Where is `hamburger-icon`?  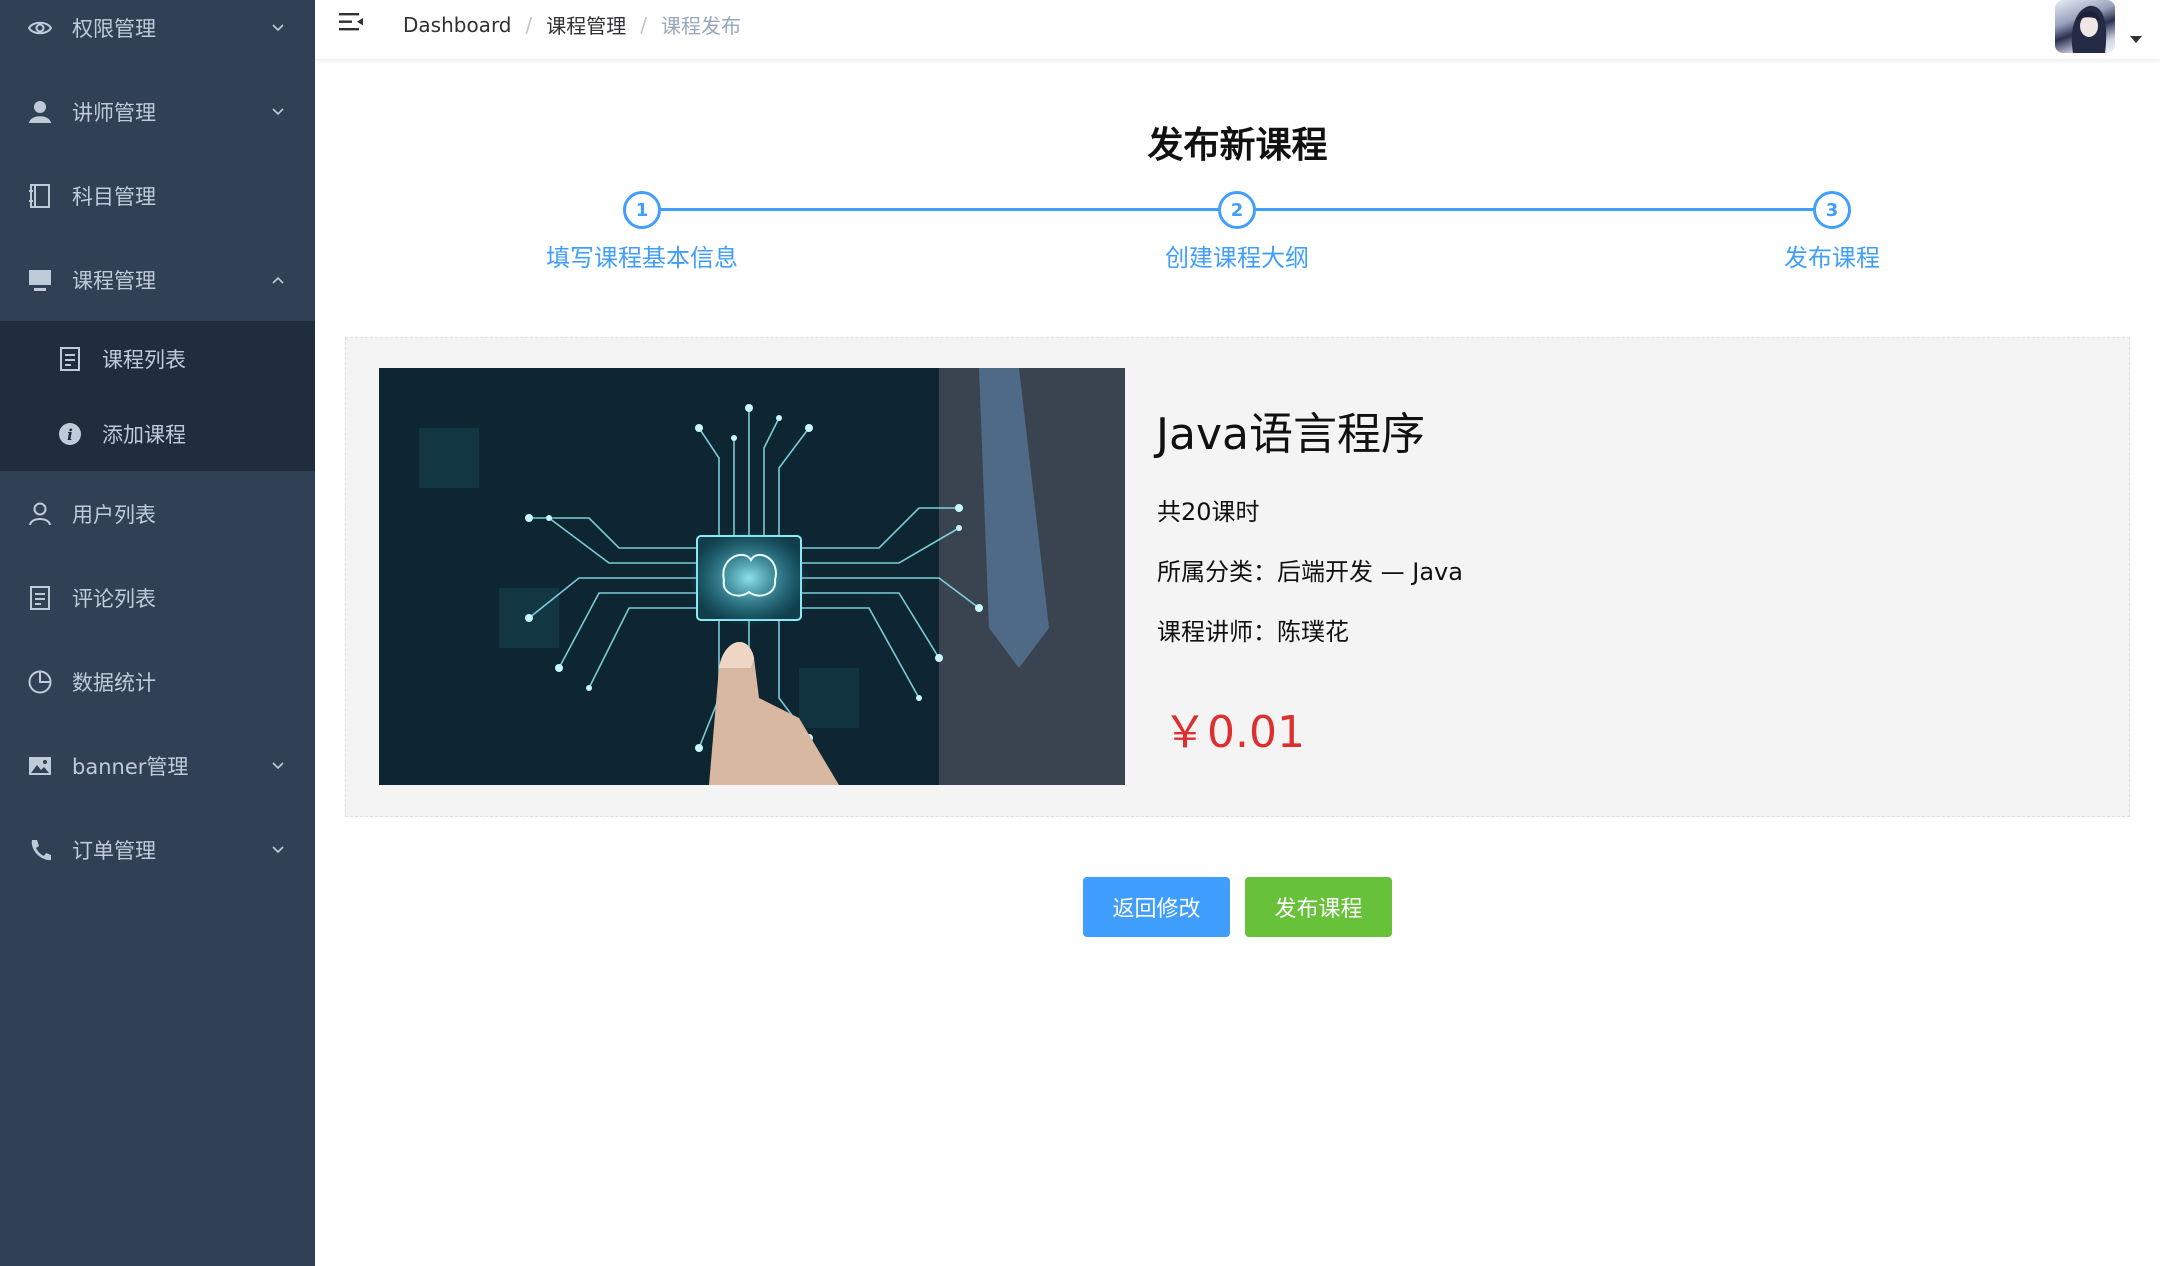 hamburger-icon is located at coordinates (351, 22).